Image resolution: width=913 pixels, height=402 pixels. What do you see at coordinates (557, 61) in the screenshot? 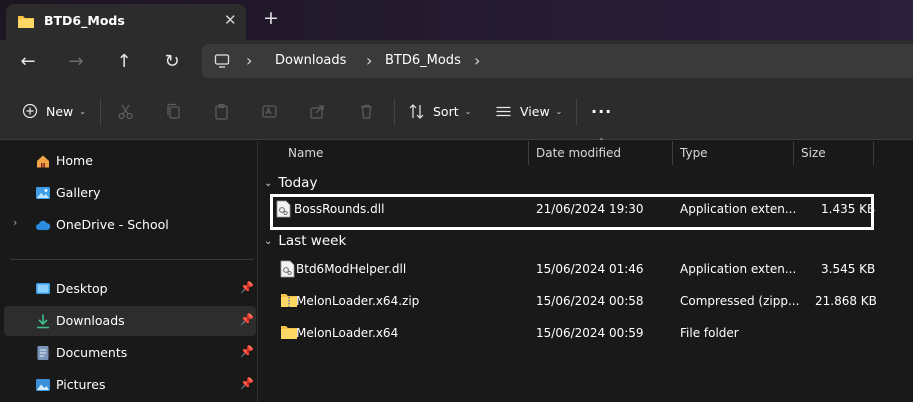
I see `address-bar: › Downloads › BTD6_Mods ›` at bounding box center [557, 61].